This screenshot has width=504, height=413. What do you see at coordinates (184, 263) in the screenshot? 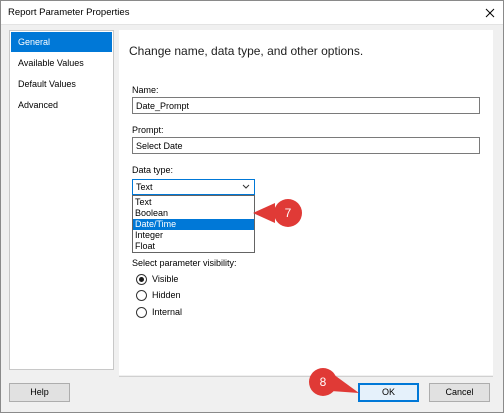
I see `visibility-label: Select parameter visibility:` at bounding box center [184, 263].